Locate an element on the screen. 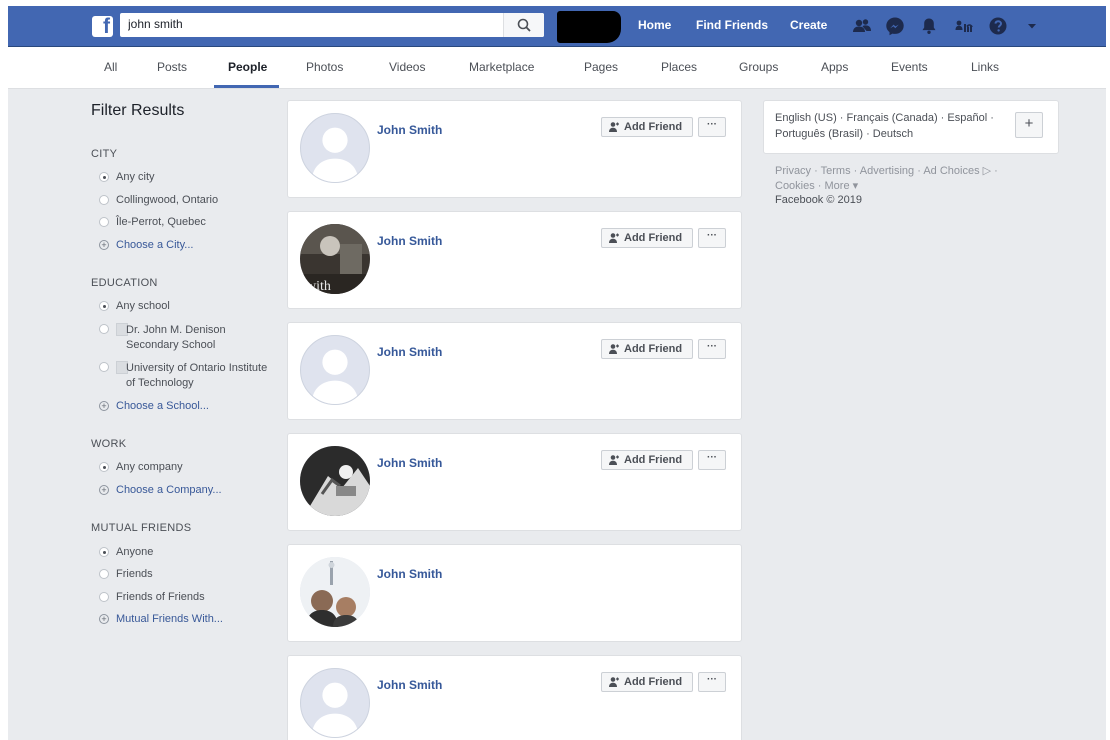 Image resolution: width=1110 pixels, height=740 pixels. profile-photo-image: with is located at coordinates (335, 259).